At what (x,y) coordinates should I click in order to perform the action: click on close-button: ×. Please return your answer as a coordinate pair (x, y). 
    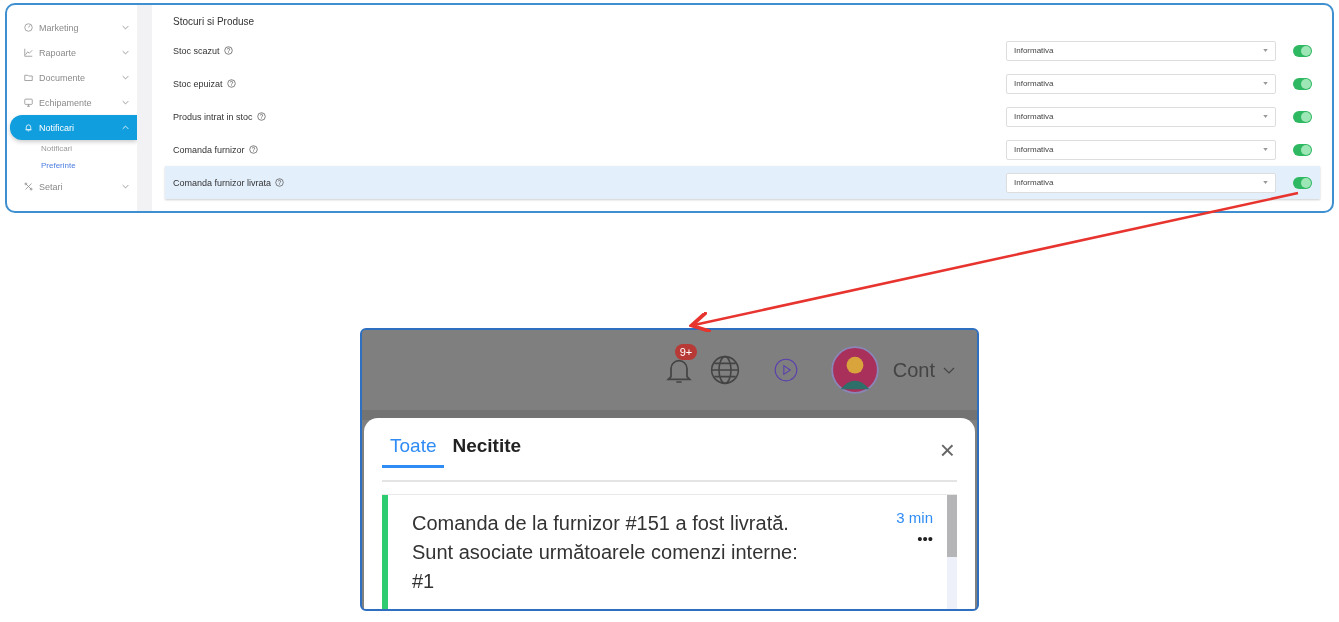
    Looking at the image, I should click on (947, 450).